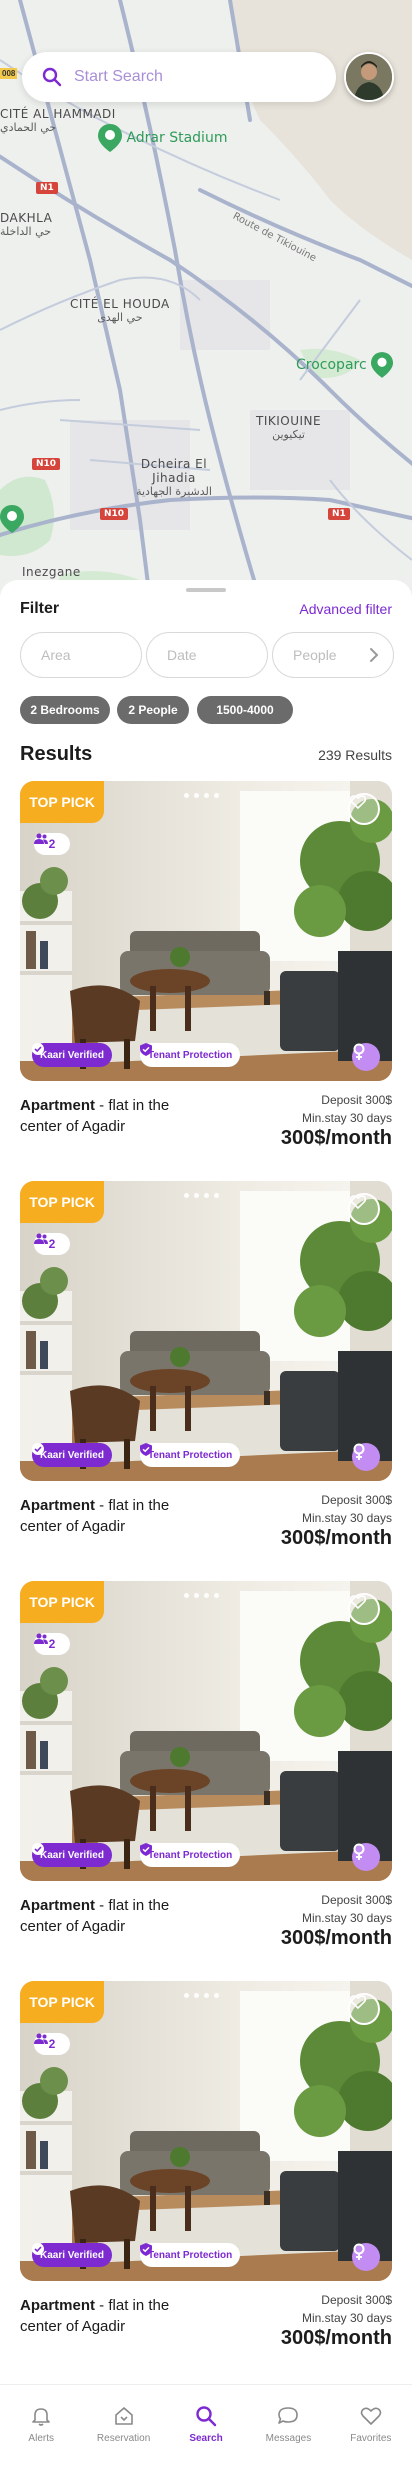 The image size is (412, 2474). I want to click on tab-alerts: Alerts, so click(41, 2429).